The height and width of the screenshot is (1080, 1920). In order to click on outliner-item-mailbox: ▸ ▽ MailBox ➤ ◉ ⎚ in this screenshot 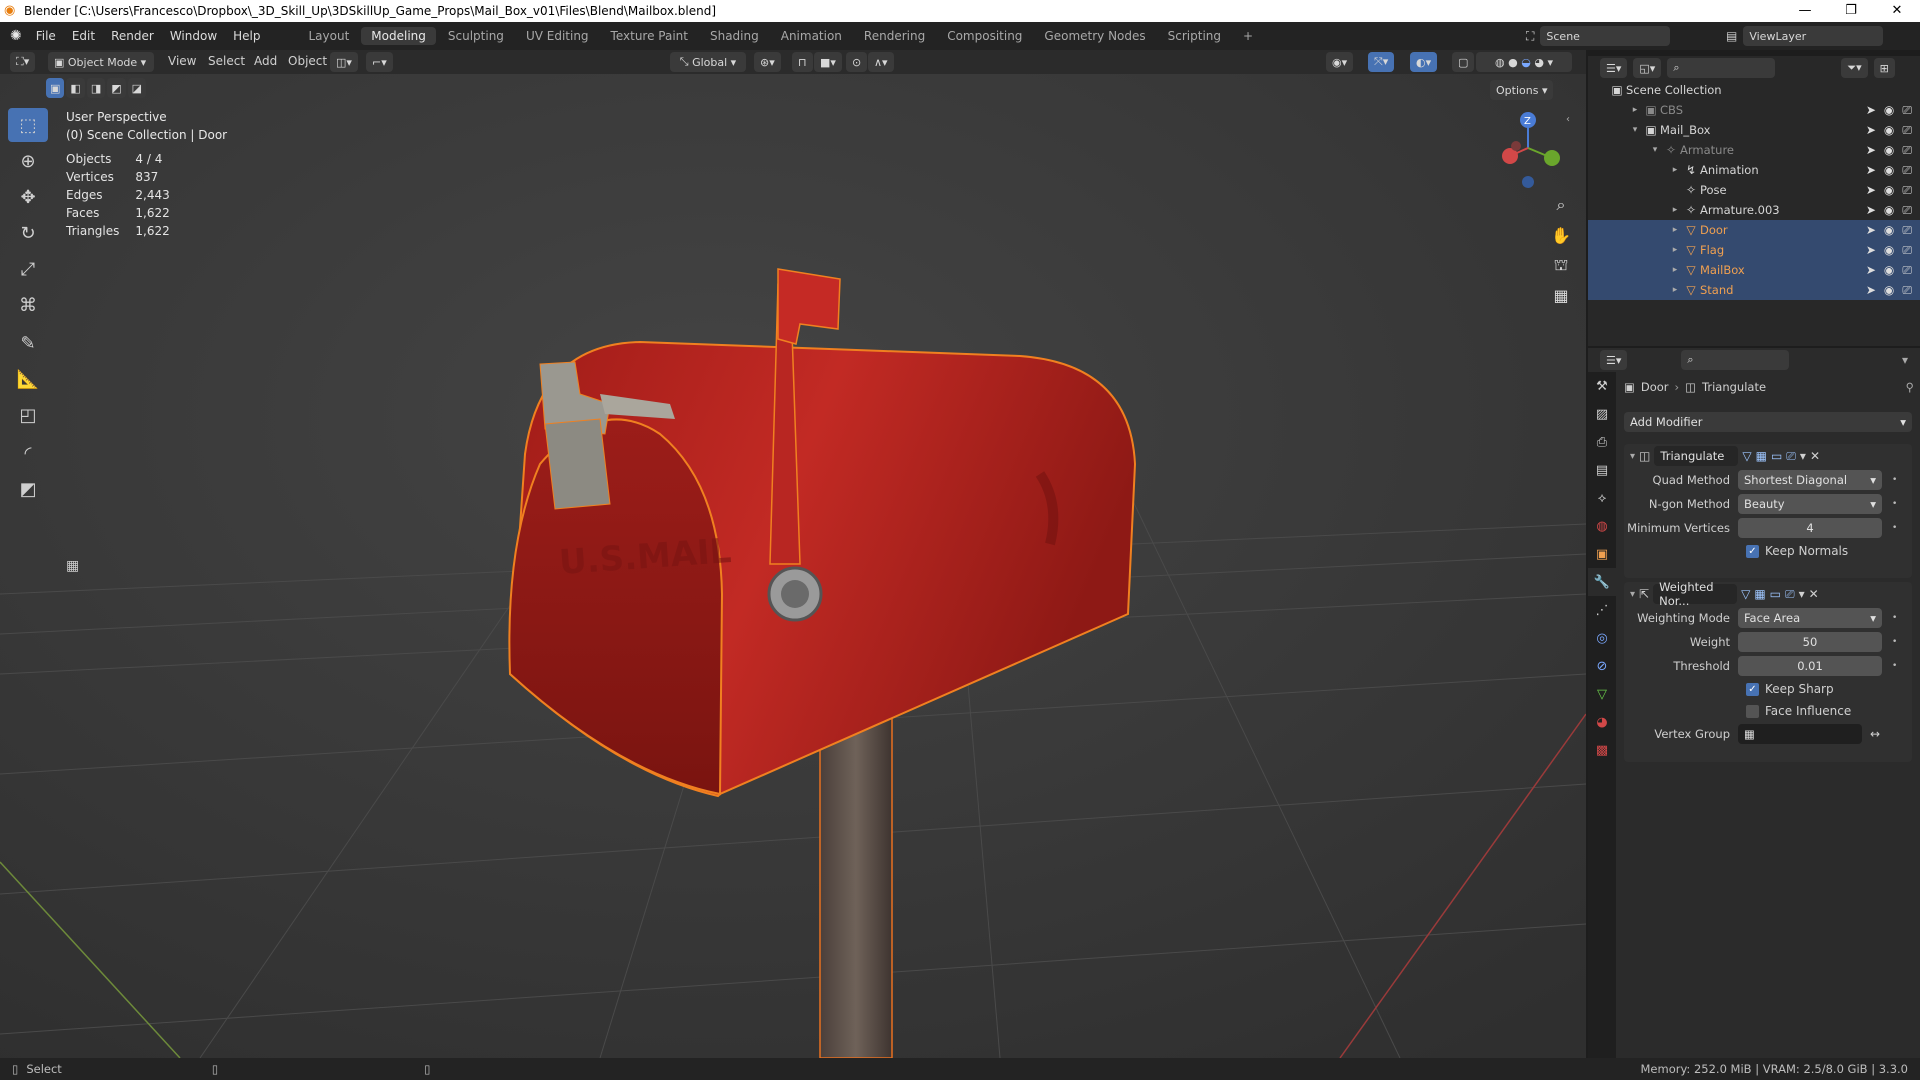, I will do `click(1754, 270)`.